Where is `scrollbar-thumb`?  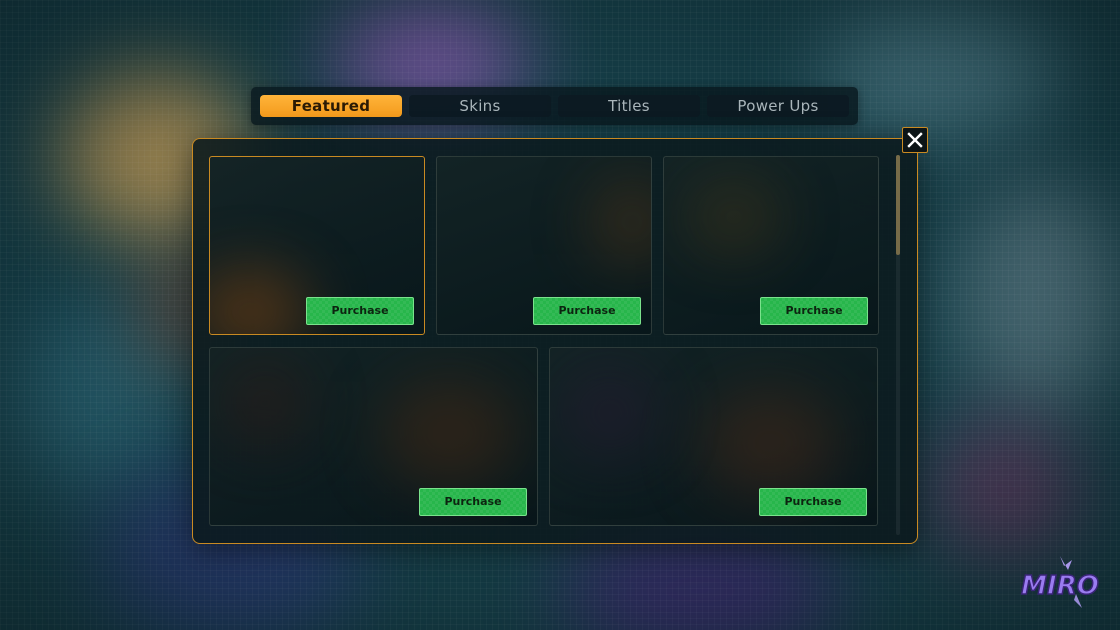
scrollbar-thumb is located at coordinates (898, 205).